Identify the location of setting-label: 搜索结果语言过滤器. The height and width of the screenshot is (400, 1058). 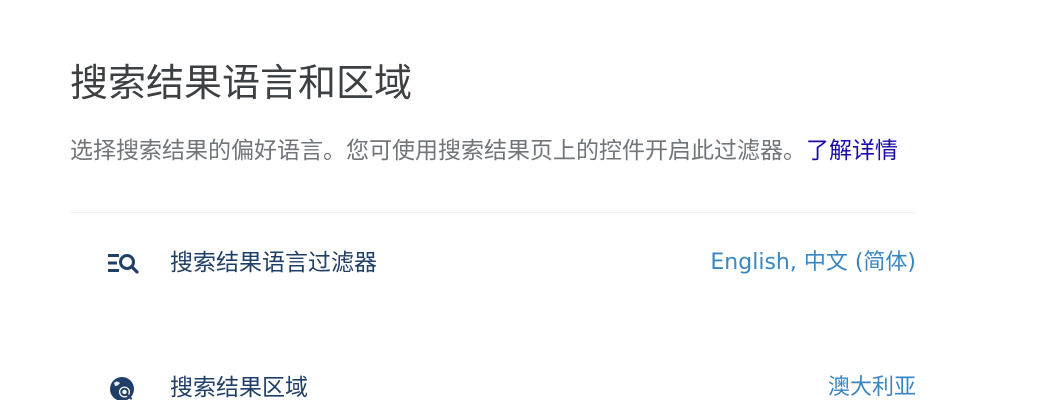
(273, 263).